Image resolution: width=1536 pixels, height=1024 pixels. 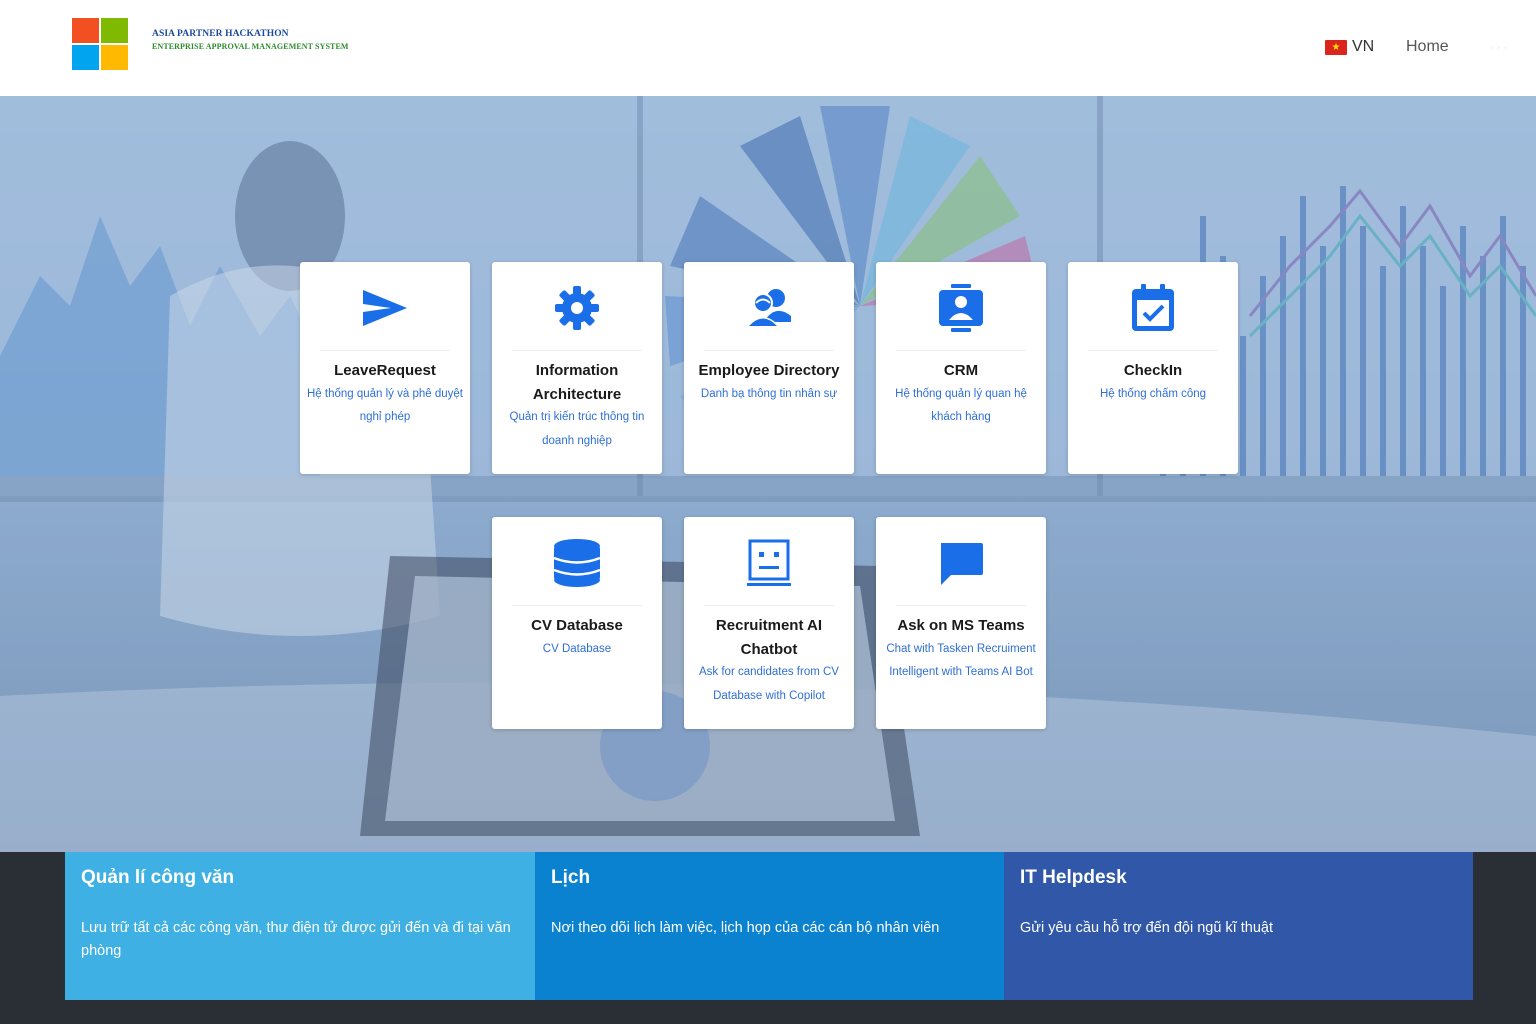 What do you see at coordinates (577, 308) in the screenshot?
I see `gear-icon` at bounding box center [577, 308].